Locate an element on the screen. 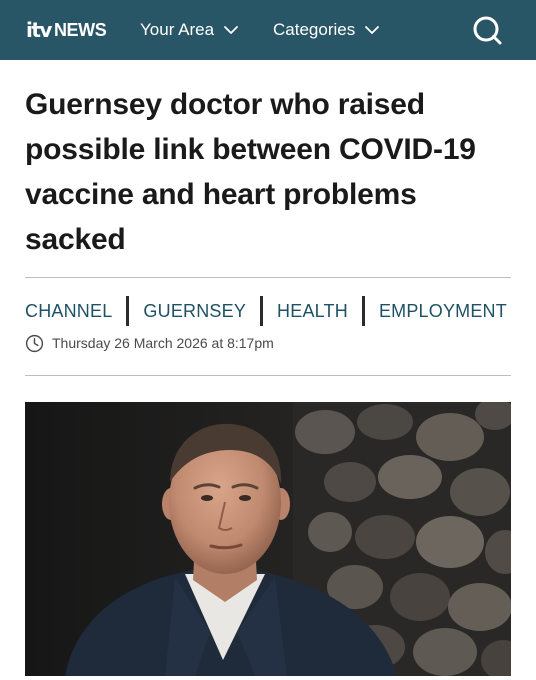 The image size is (536, 680). top-nav-bar: itv NEWS Your Area Categories is located at coordinates (268, 30).